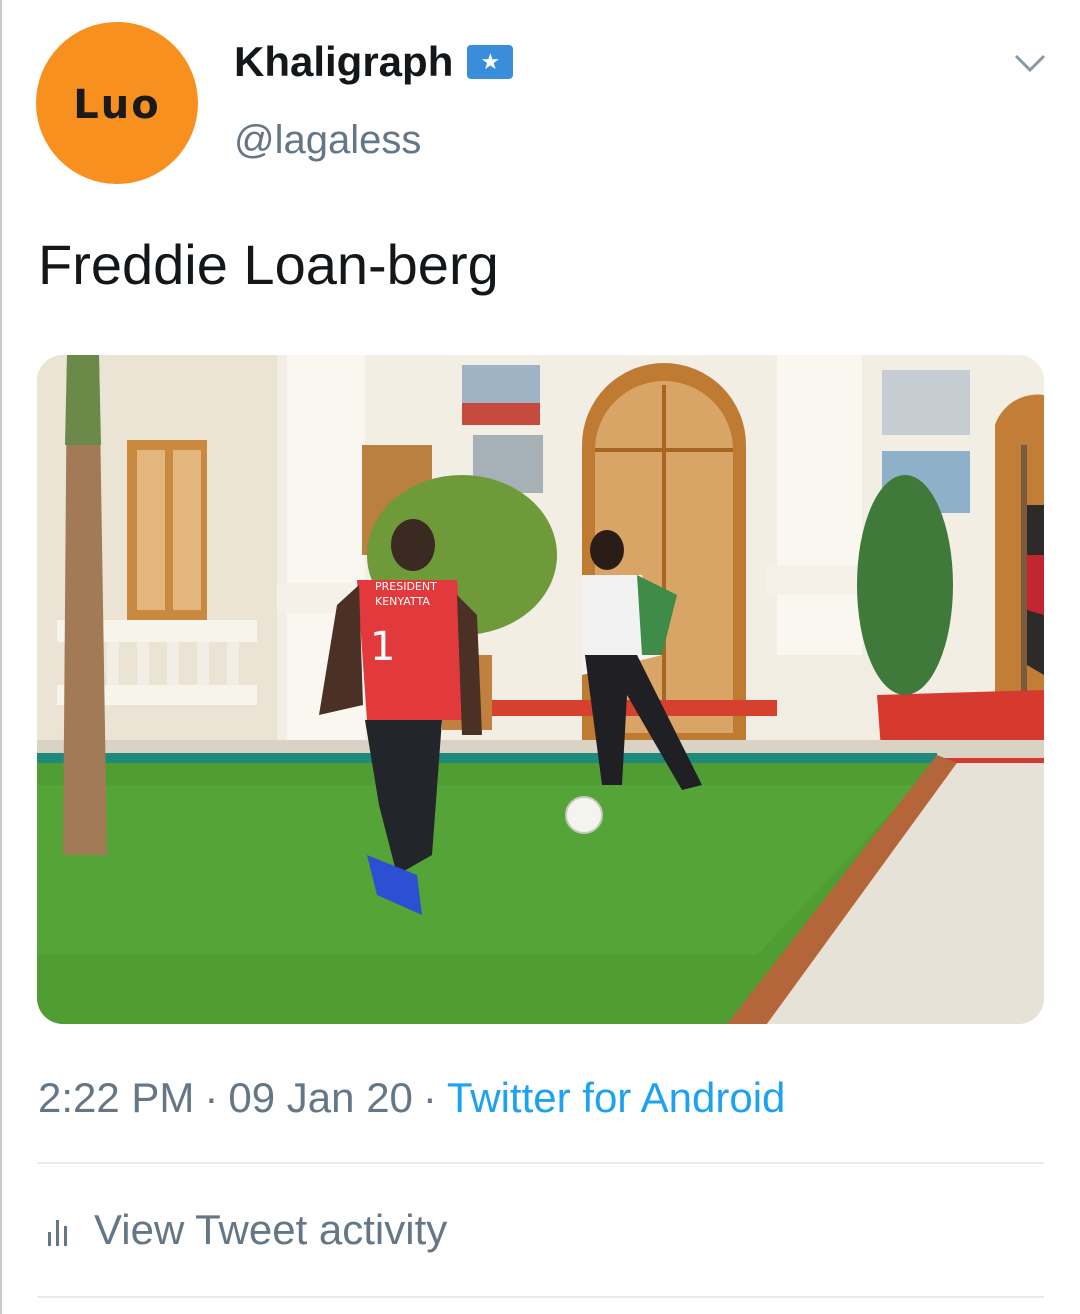  I want to click on verified-badge-icon: ★, so click(490, 62).